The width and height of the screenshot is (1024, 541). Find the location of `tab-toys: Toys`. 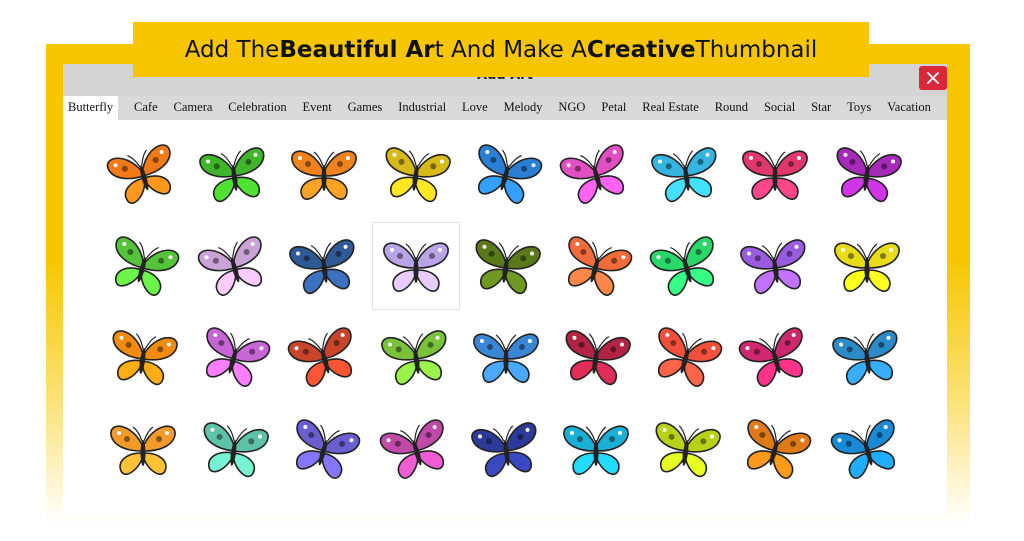

tab-toys: Toys is located at coordinates (859, 108).